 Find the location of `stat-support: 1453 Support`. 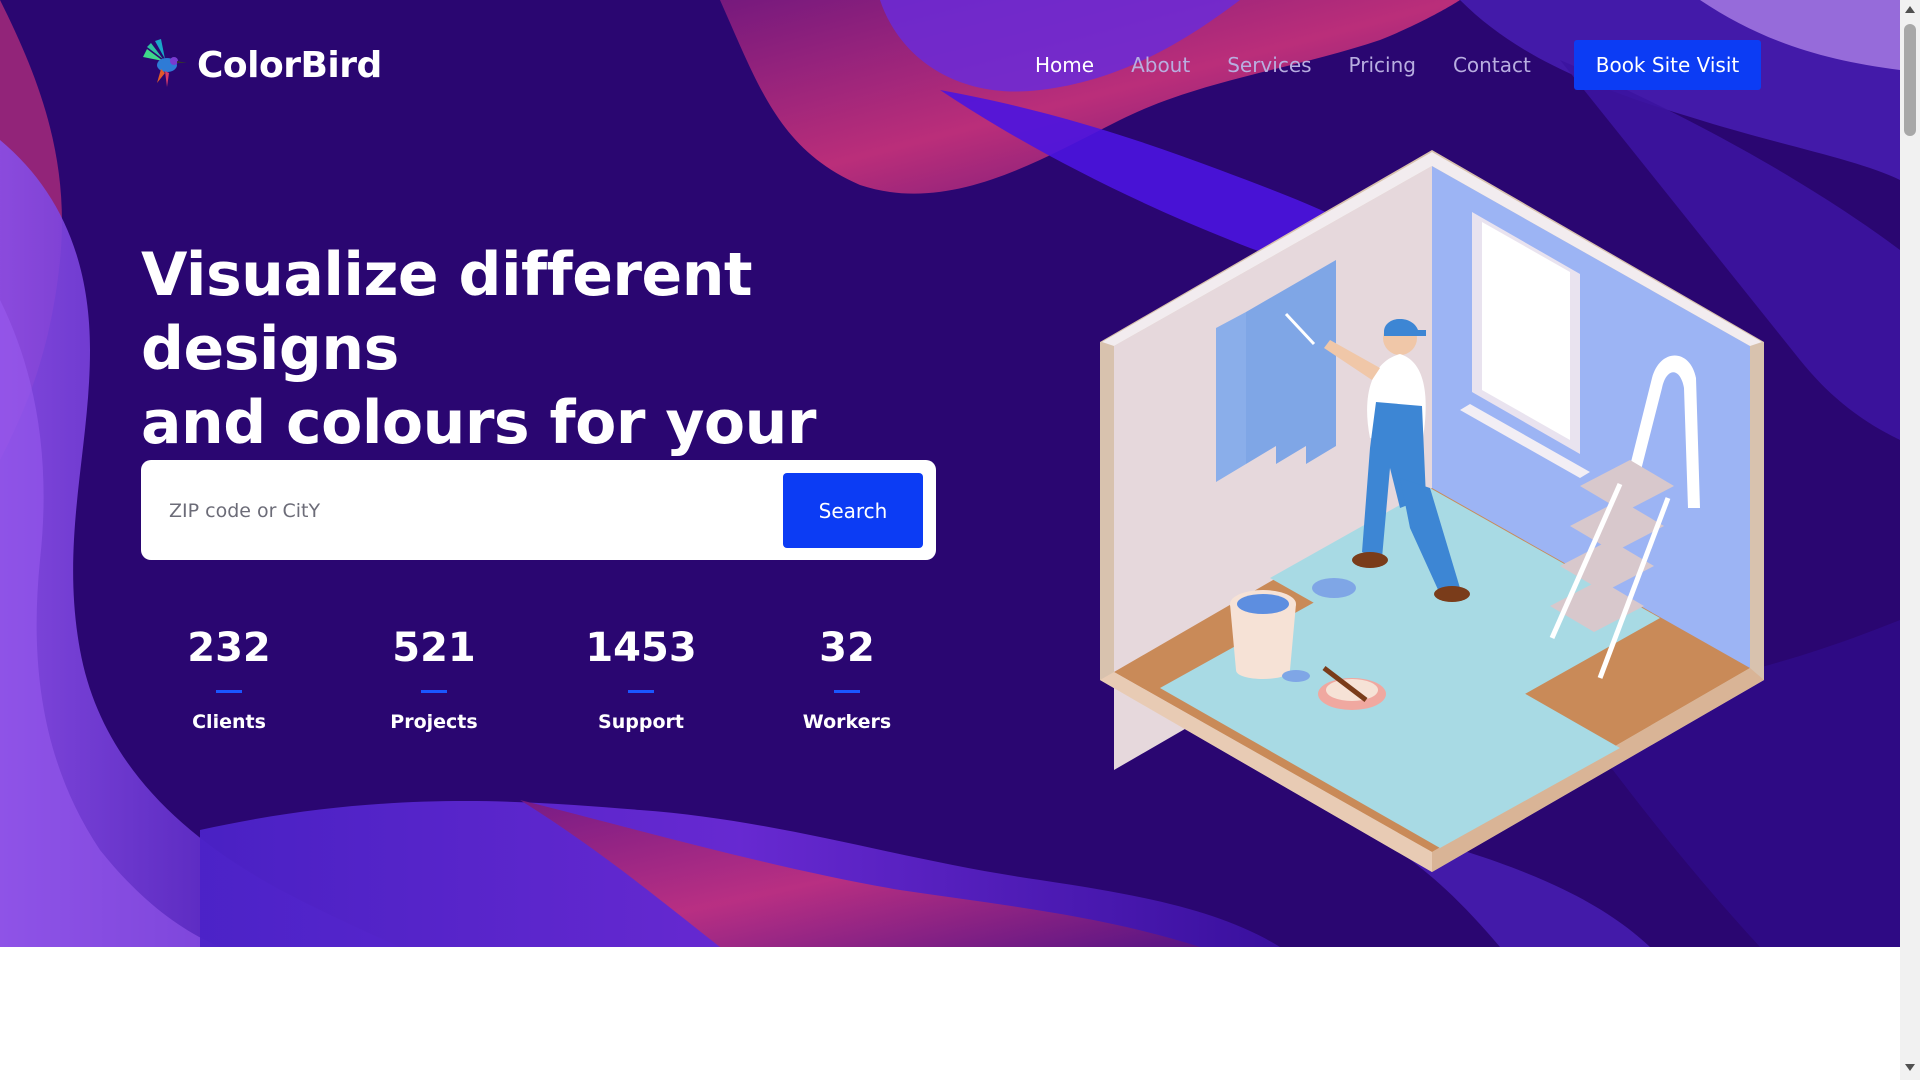

stat-support: 1453 Support is located at coordinates (641, 677).